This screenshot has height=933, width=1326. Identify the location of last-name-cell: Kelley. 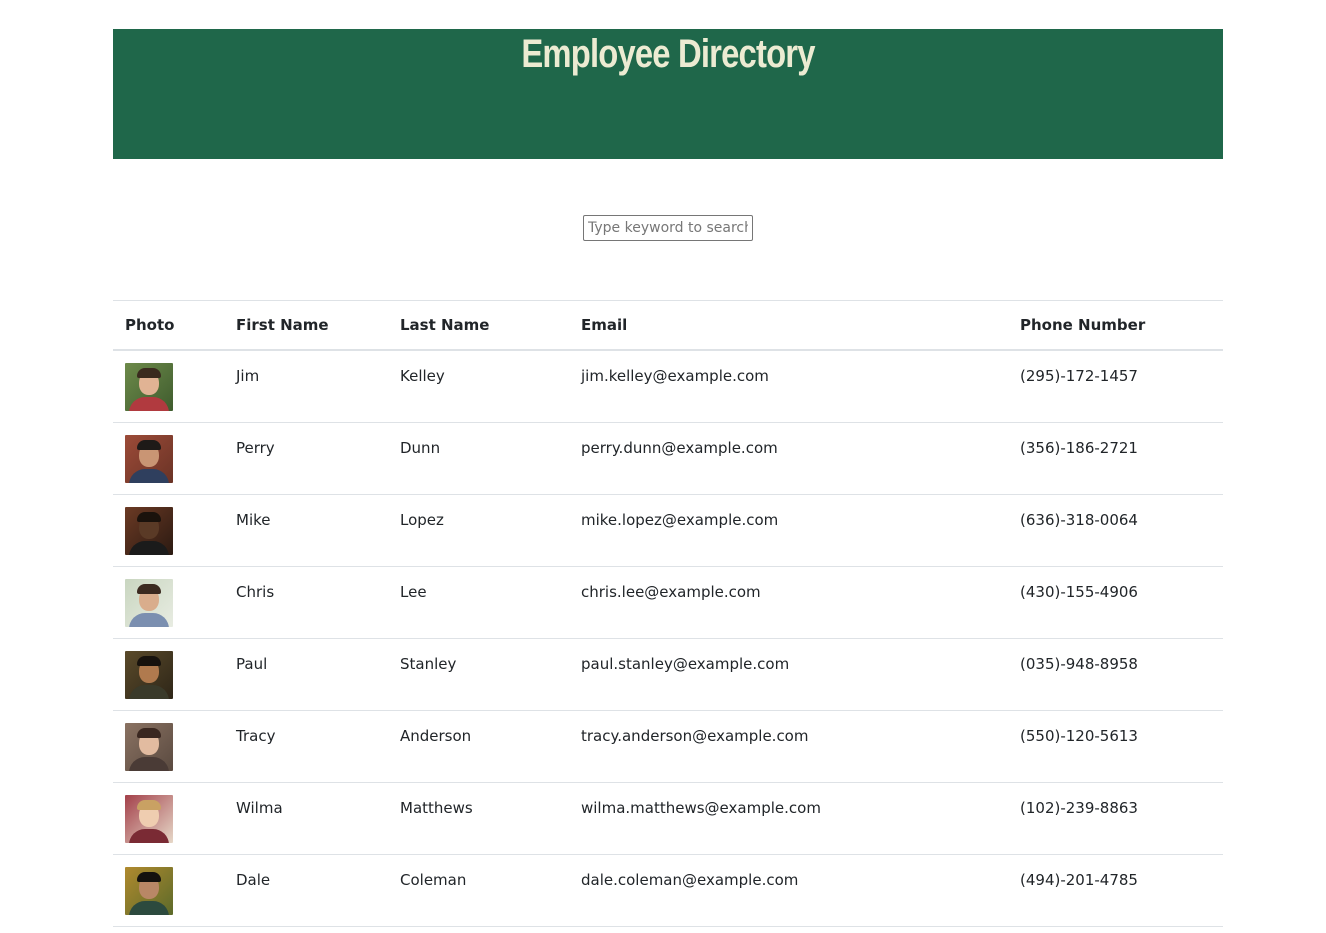
(478, 386).